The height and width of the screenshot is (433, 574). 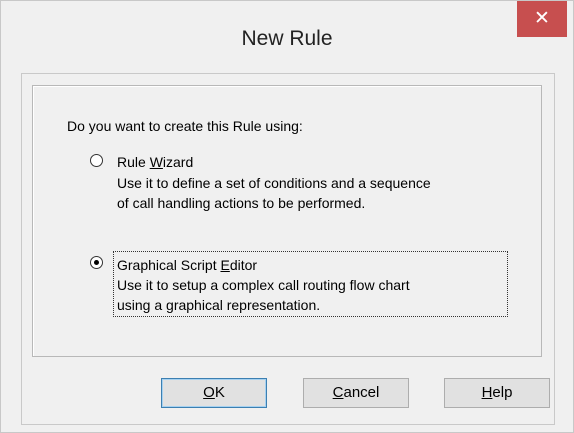 What do you see at coordinates (287, 38) in the screenshot?
I see `dialog-title: New Rule` at bounding box center [287, 38].